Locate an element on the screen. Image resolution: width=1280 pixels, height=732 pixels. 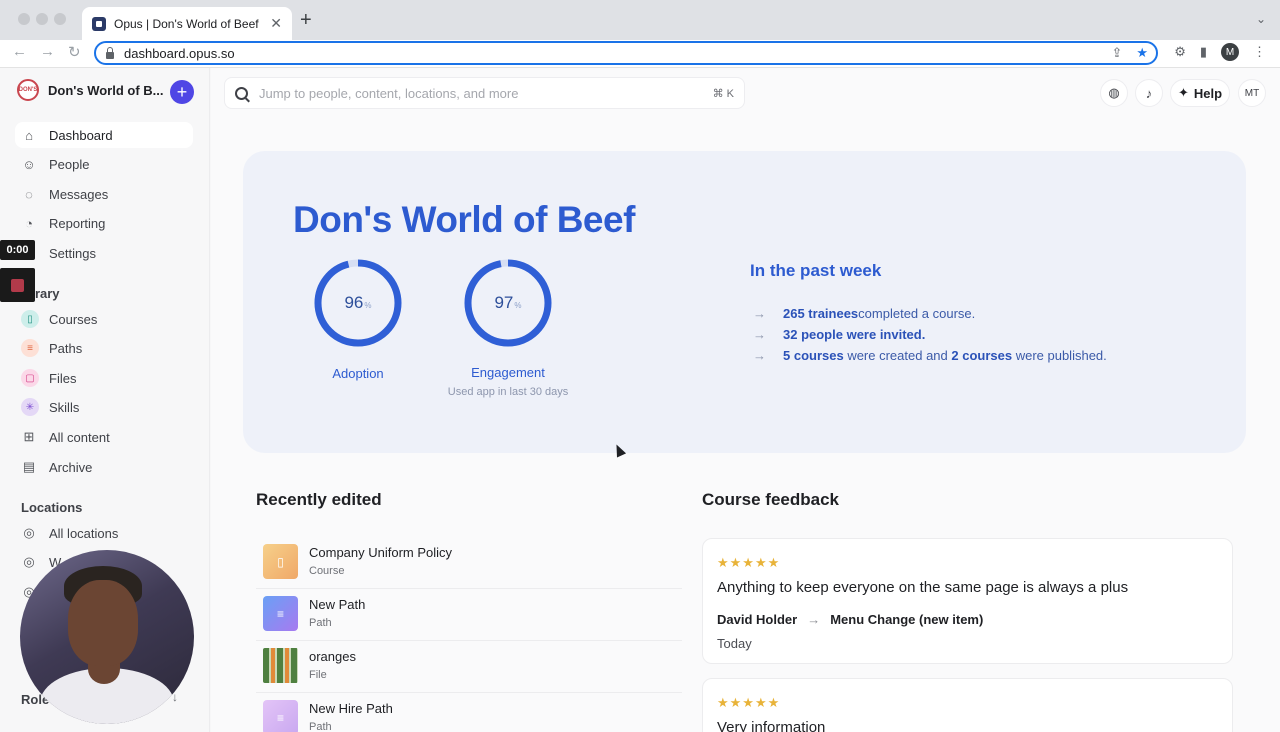
tab-title: Opus | Don's World of Beef is located at coordinates (186, 23).